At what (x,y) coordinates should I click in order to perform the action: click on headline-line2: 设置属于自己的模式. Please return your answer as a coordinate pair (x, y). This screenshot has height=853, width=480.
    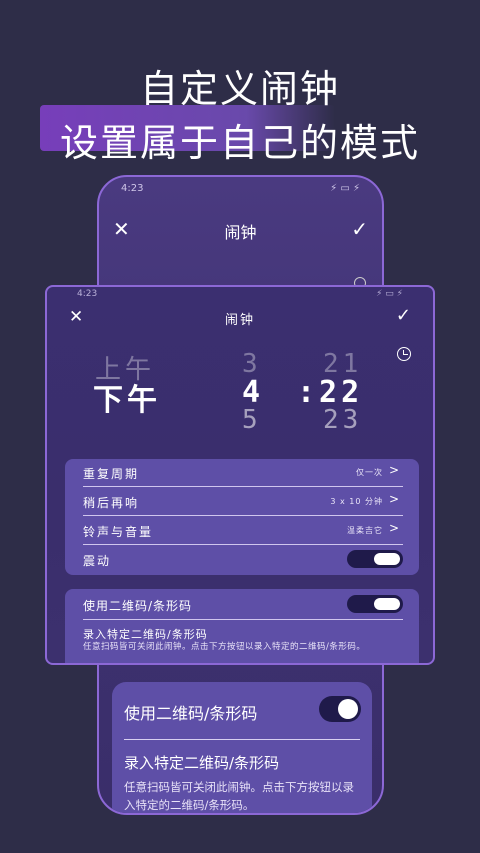
    Looking at the image, I should click on (239, 143).